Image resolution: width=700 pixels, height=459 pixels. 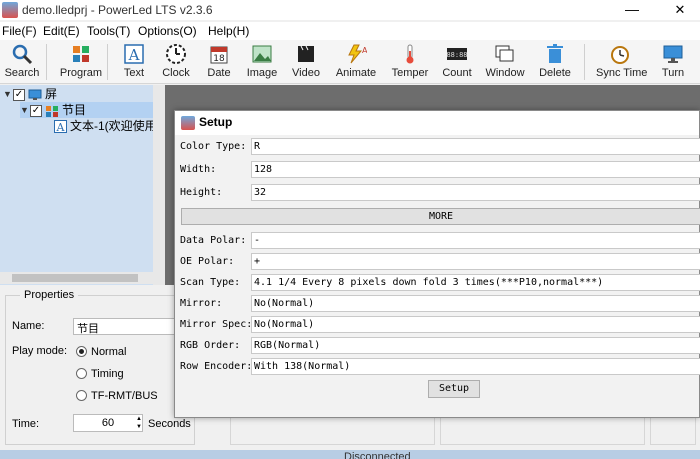 What do you see at coordinates (61, 31) in the screenshot?
I see `menu-edit: Edit(E)` at bounding box center [61, 31].